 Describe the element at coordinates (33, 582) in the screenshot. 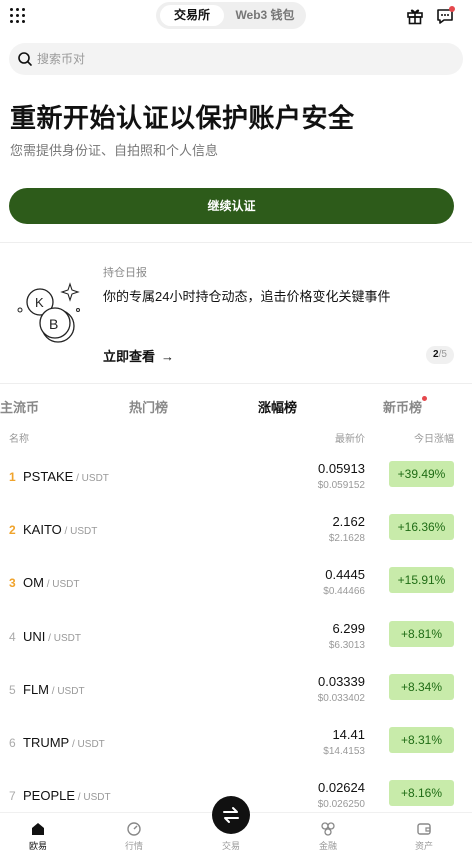

I see `base-asset: OM` at that location.